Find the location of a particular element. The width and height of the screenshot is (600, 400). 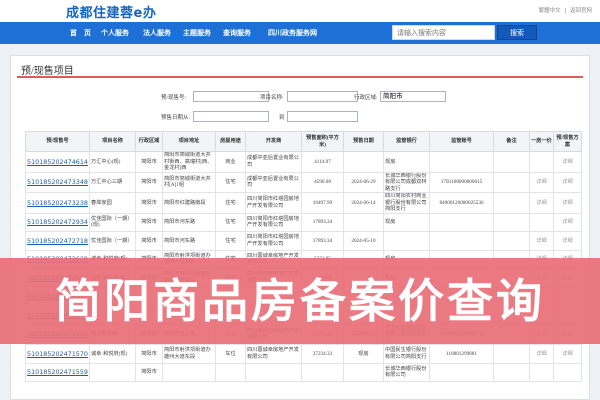

presale-number-link: 510185202472718 is located at coordinates (57, 241).